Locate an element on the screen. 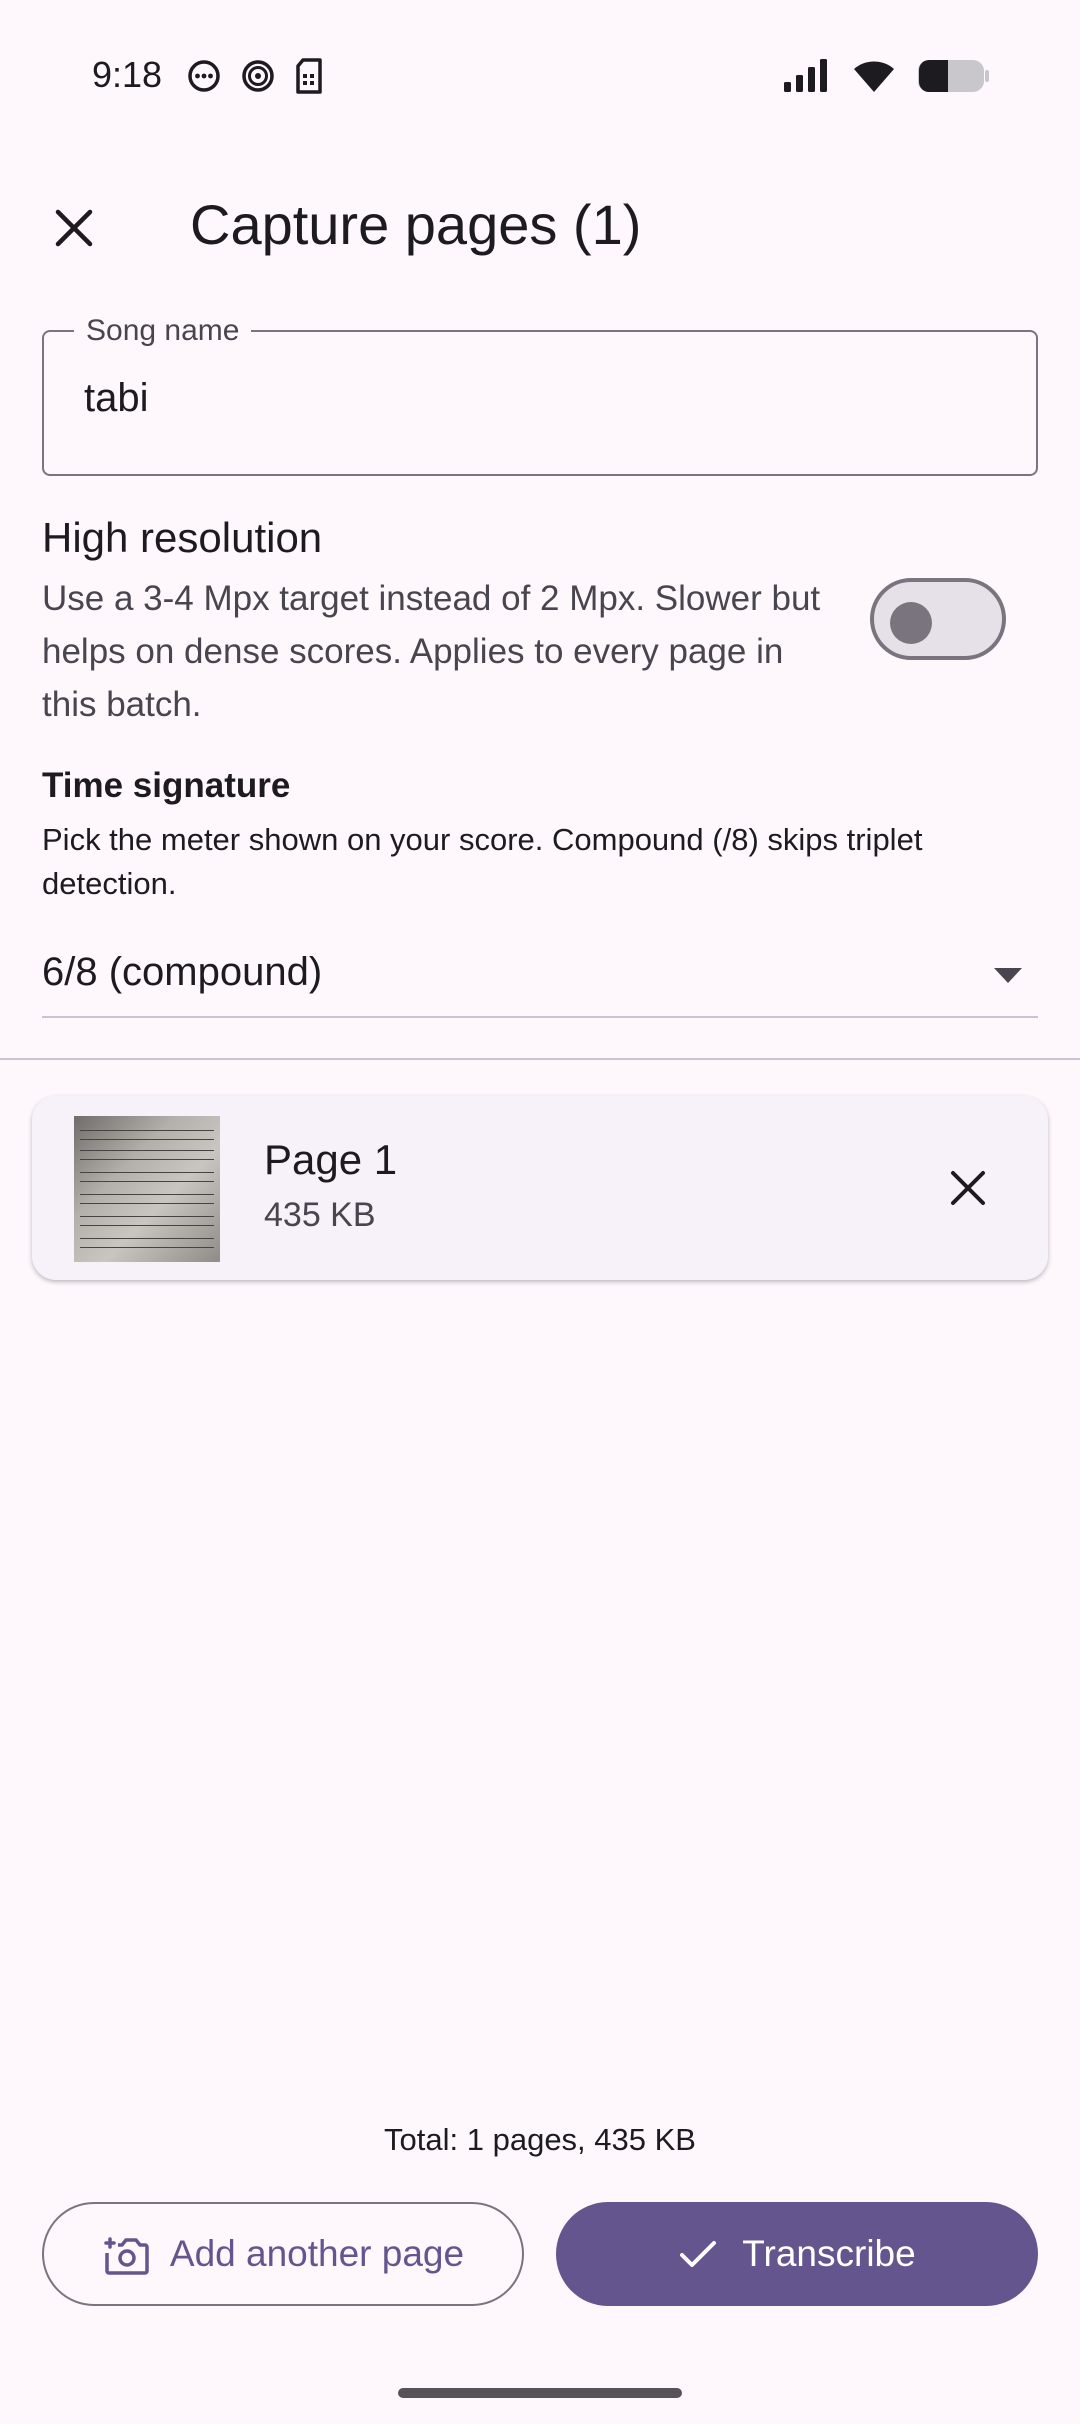 The height and width of the screenshot is (2424, 1080). song-name-label: Song name is located at coordinates (163, 331).